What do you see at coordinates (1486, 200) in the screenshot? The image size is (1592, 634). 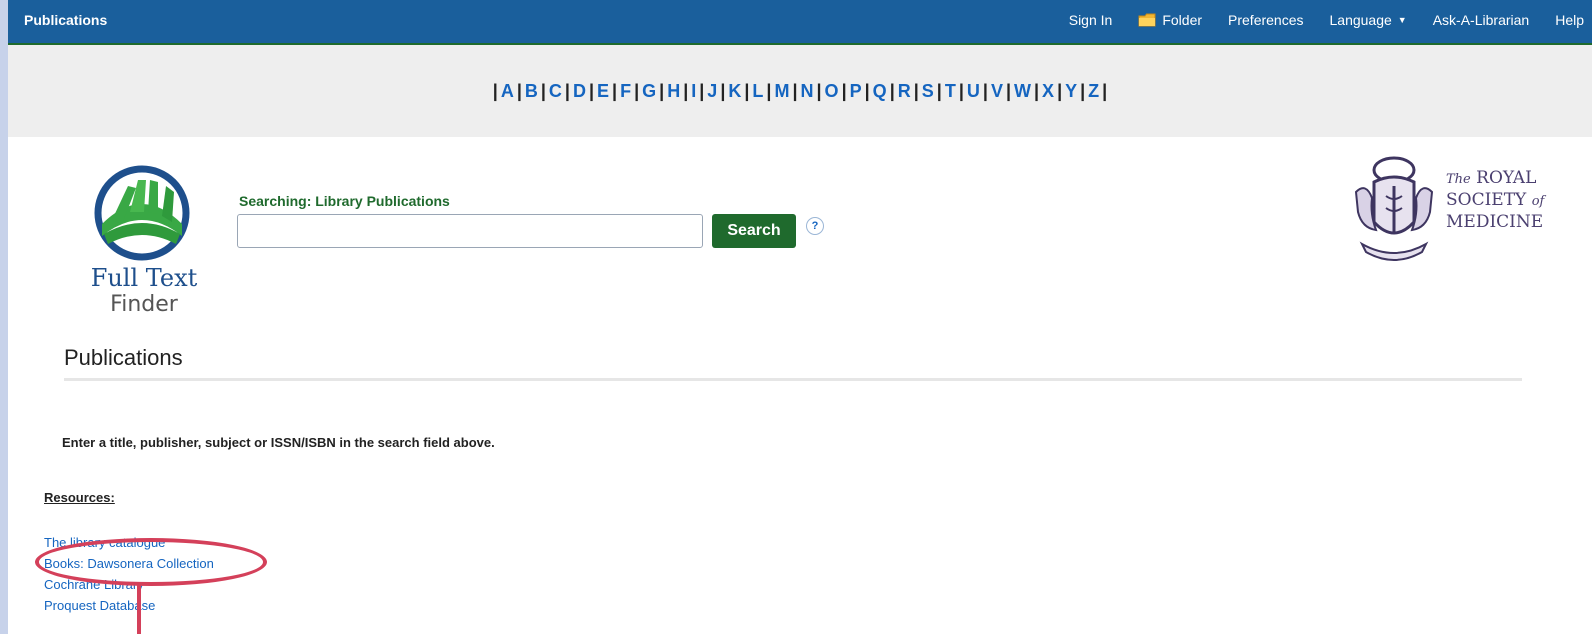 I see `rsm-society: SOCIETY` at bounding box center [1486, 200].